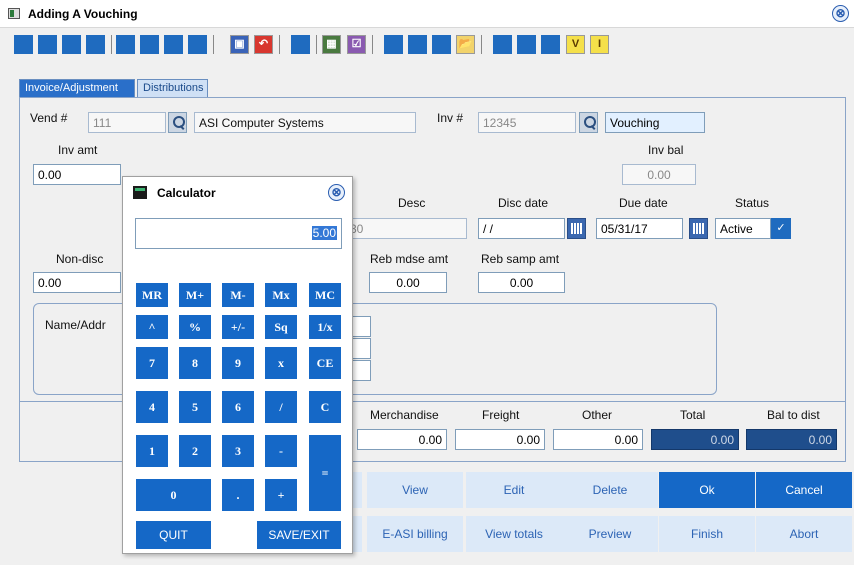 The image size is (854, 565). I want to click on window-close-icon: ⊗, so click(840, 13).